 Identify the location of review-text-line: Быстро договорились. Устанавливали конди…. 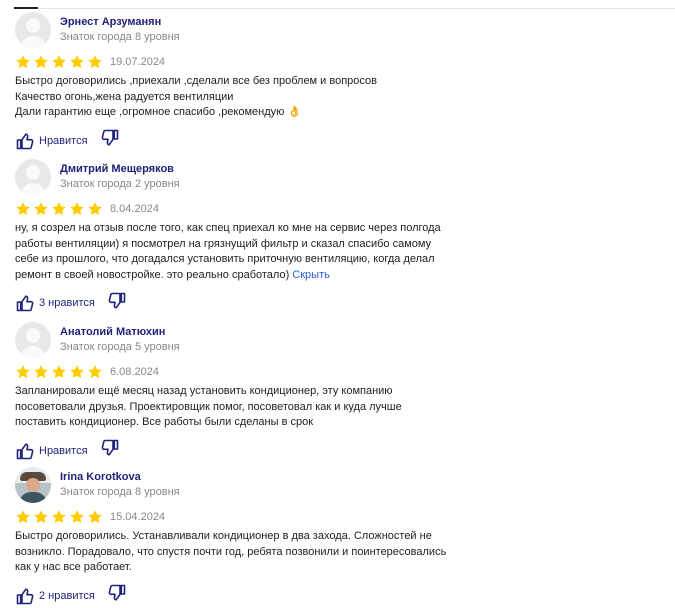
(223, 536).